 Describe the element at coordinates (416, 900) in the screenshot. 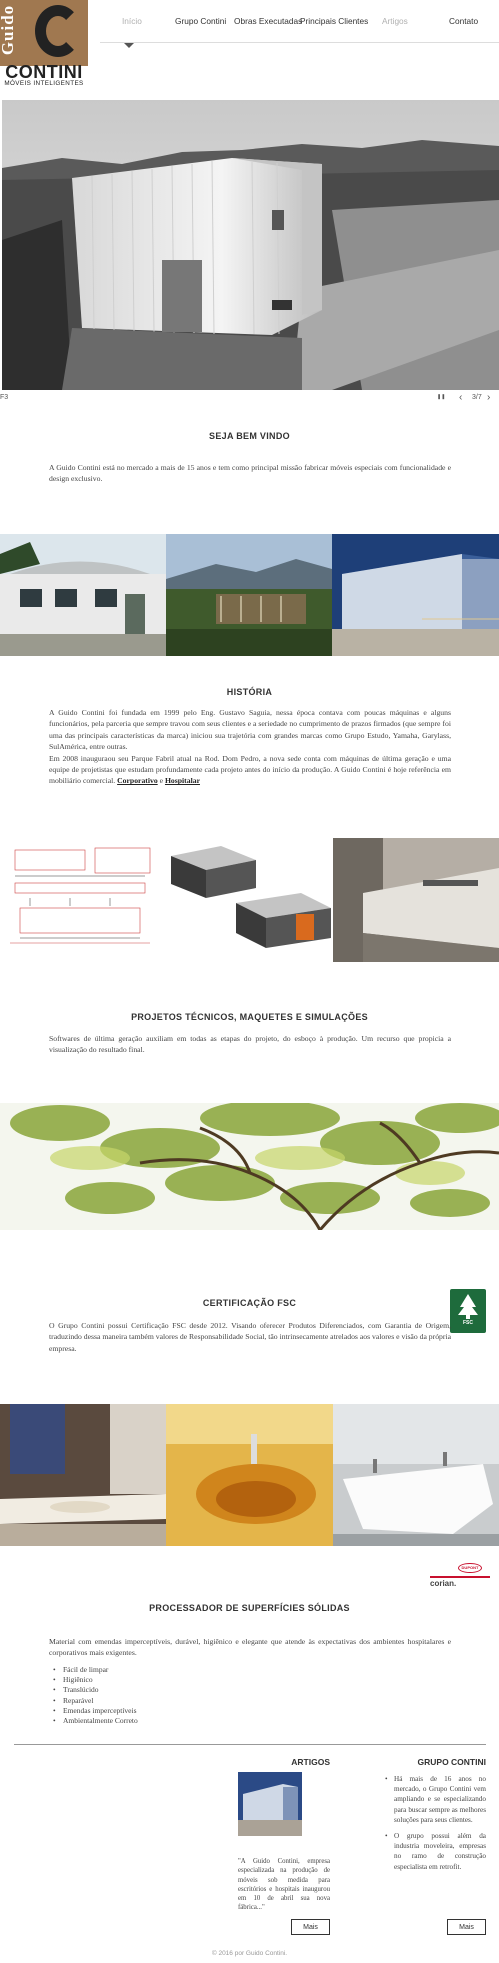

I see `render-simulation` at that location.